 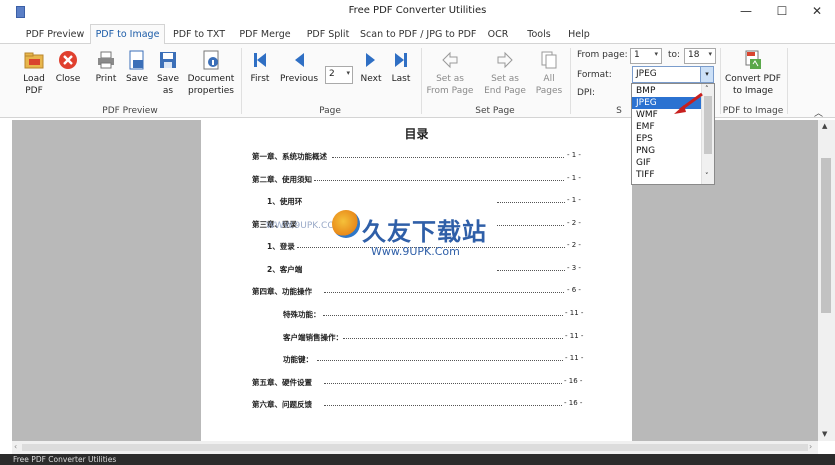 I want to click on tab-pdf-to-txt: PDF to TXT, so click(x=199, y=35).